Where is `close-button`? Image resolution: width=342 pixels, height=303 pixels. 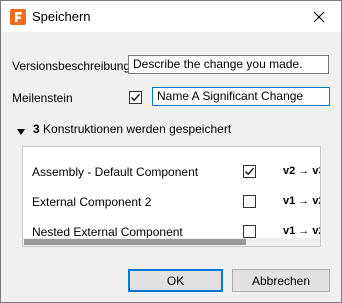 close-button is located at coordinates (318, 16).